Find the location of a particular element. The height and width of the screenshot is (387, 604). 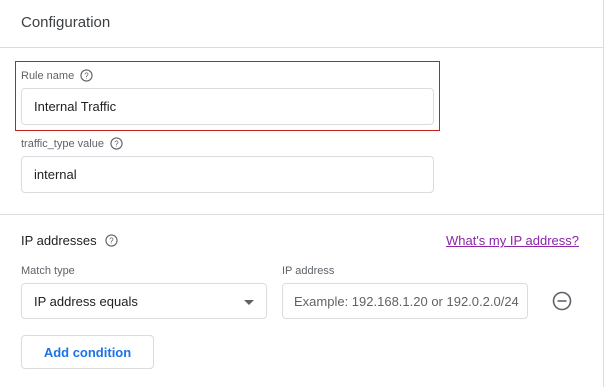

match-type-value: IP address equals is located at coordinates (86, 301).